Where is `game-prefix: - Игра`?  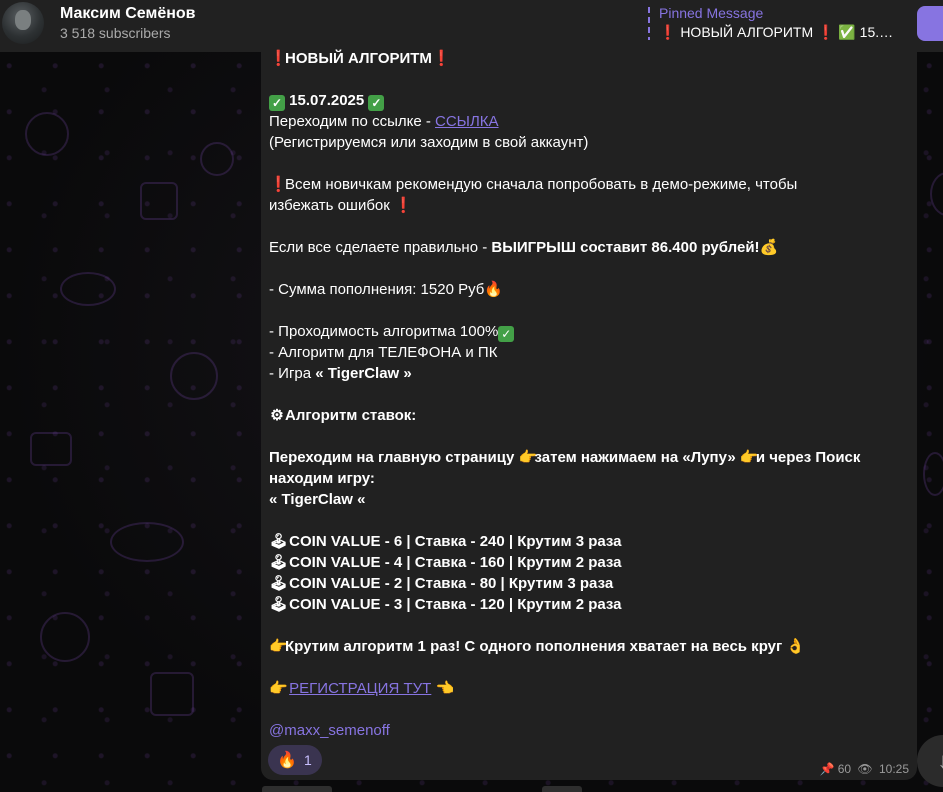 game-prefix: - Игра is located at coordinates (292, 373).